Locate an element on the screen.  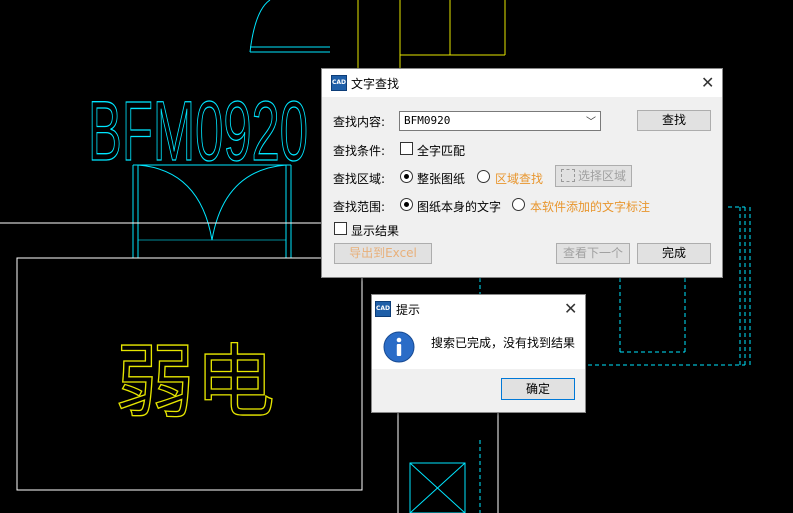
area-whole-label: 整张图纸 is located at coordinates (441, 178).